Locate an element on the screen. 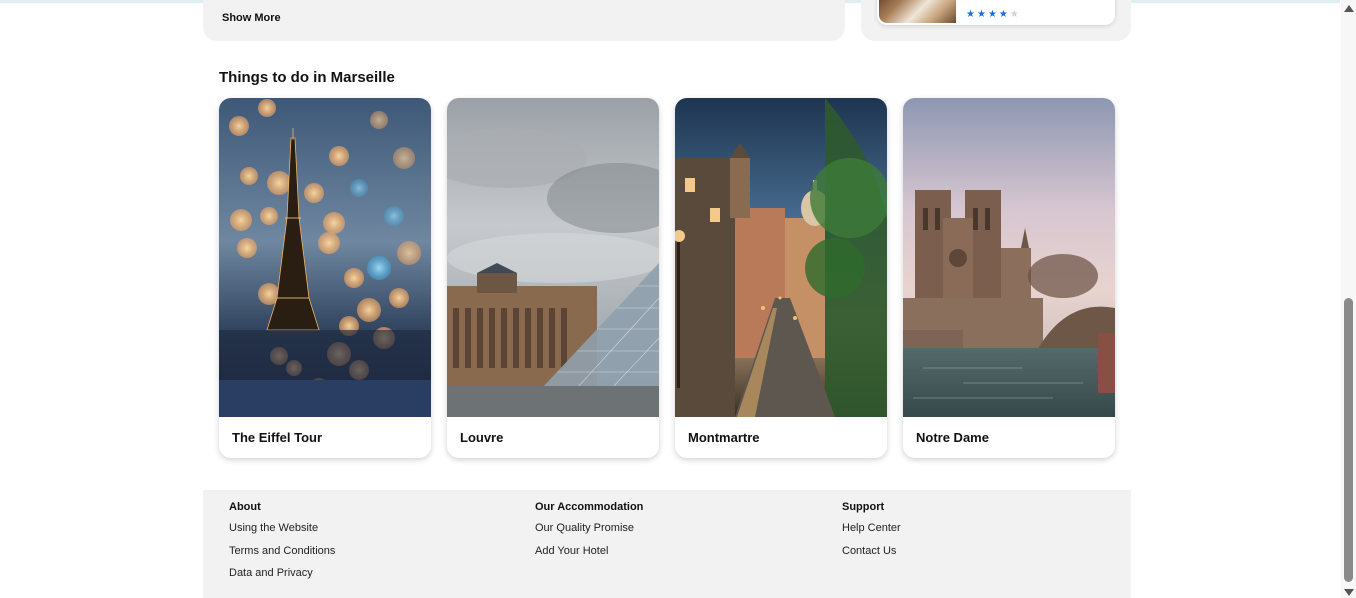 The height and width of the screenshot is (598, 1356). footer-link-help-center: Help Center is located at coordinates (871, 533).